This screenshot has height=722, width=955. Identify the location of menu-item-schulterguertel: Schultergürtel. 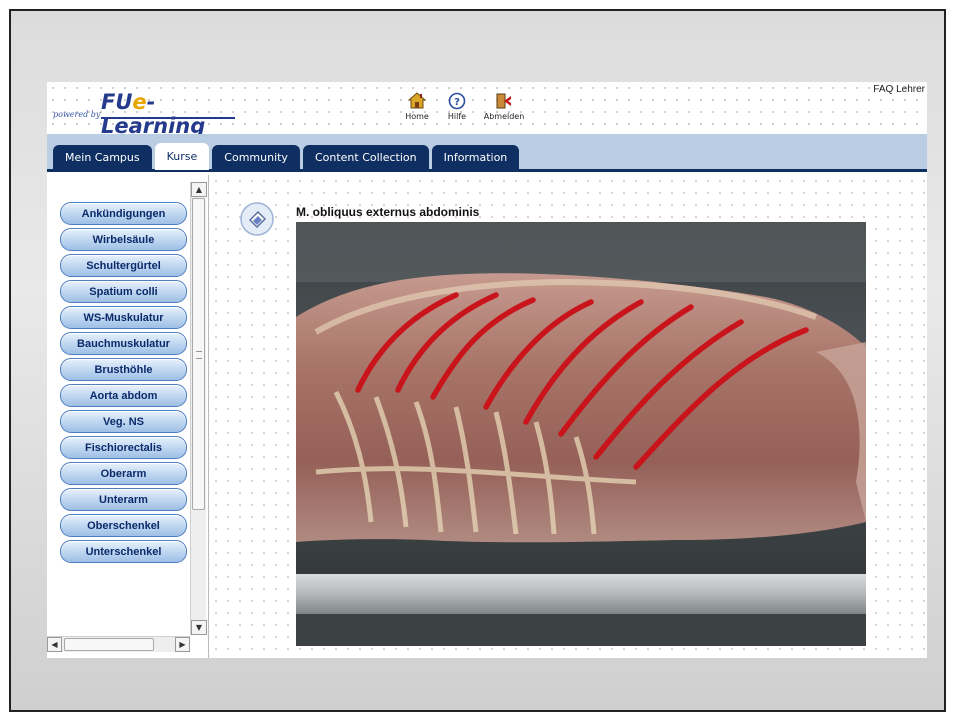
(123, 265).